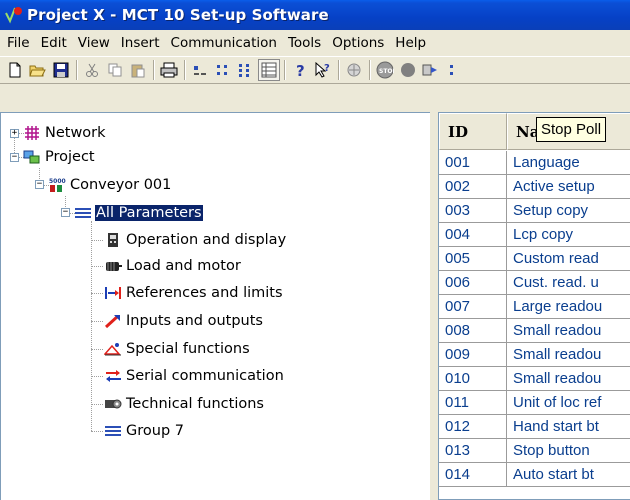 The width and height of the screenshot is (630, 500). I want to click on tree-item-group: References and limits, so click(194, 293).